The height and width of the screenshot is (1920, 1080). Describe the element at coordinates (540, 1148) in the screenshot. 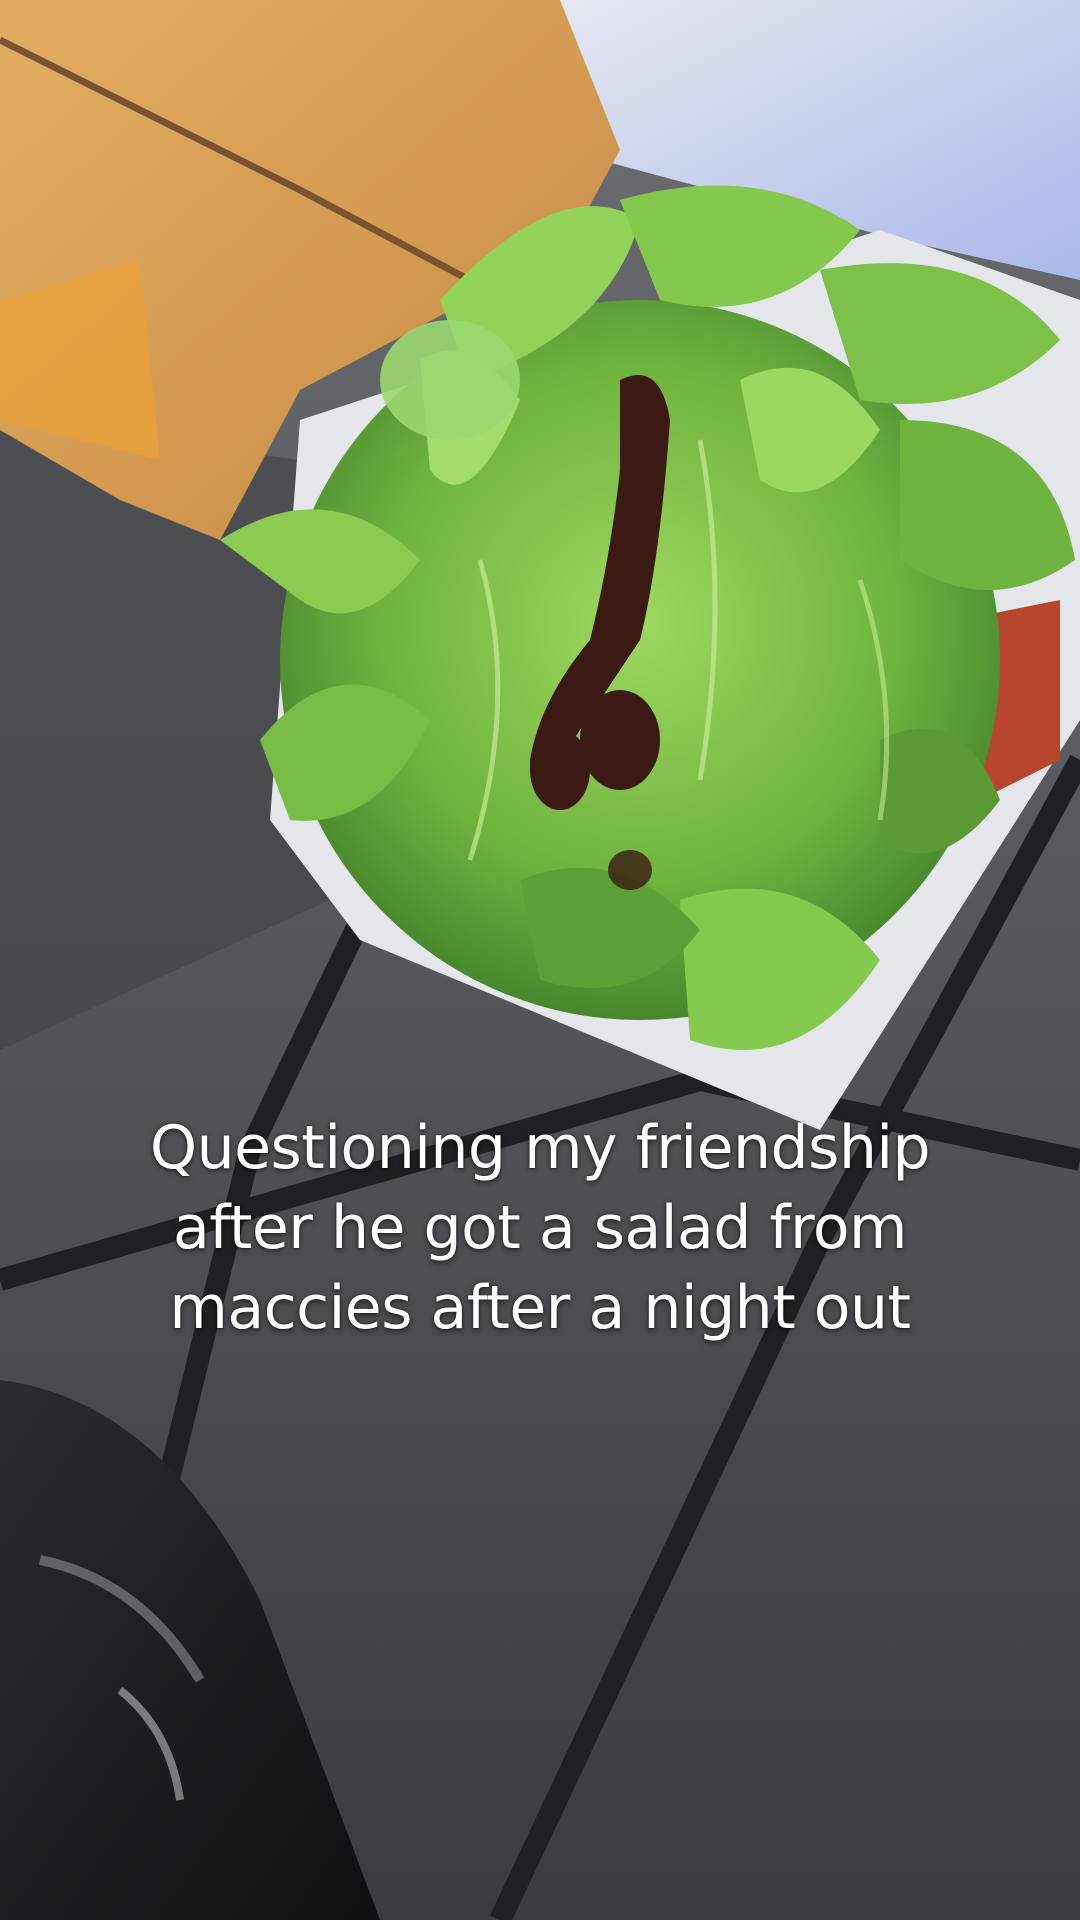

I see `caption-line-1: Questioning my friendship` at that location.